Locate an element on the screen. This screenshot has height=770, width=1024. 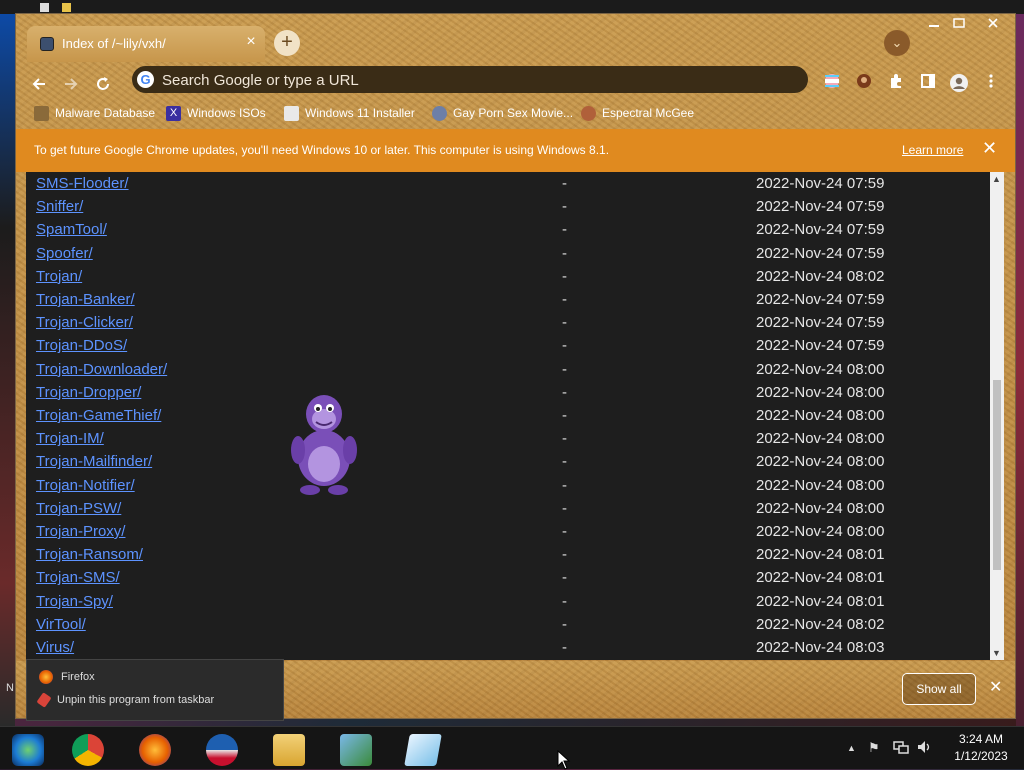
omnibox-input is located at coordinates (462, 80).